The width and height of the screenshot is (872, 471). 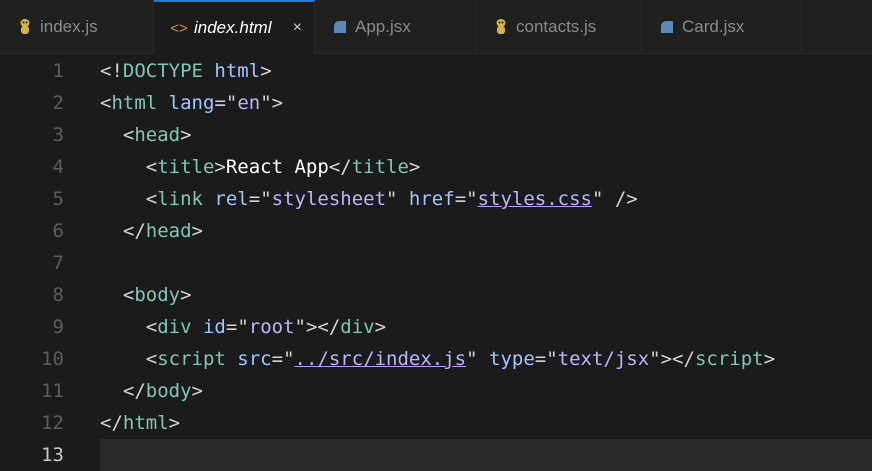 What do you see at coordinates (380, 359) in the screenshot?
I see `code-token: ../src/index.js` at bounding box center [380, 359].